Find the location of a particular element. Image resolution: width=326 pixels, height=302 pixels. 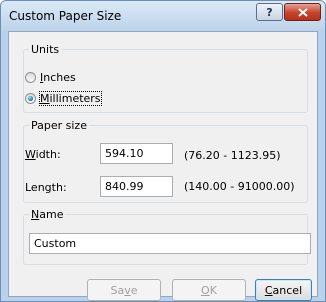

close-icon is located at coordinates (302, 12).